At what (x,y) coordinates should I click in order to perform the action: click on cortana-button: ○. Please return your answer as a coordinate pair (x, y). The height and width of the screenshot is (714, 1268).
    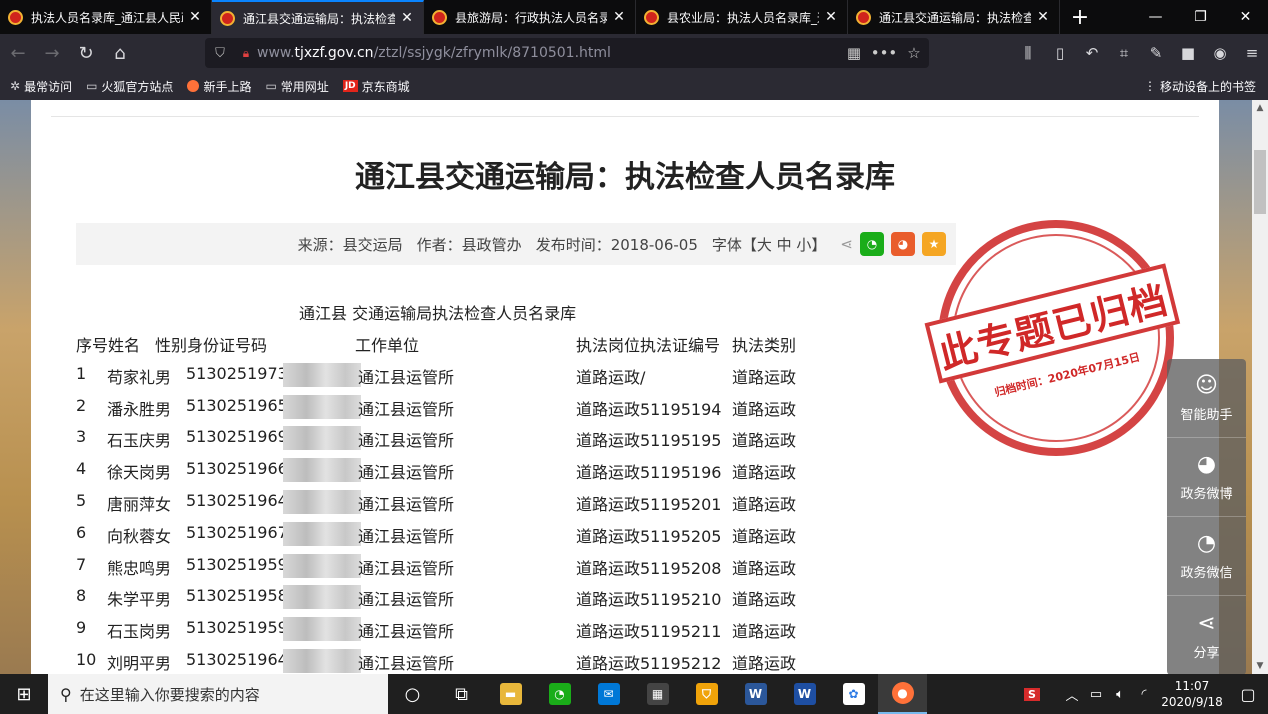
    Looking at the image, I should click on (412, 694).